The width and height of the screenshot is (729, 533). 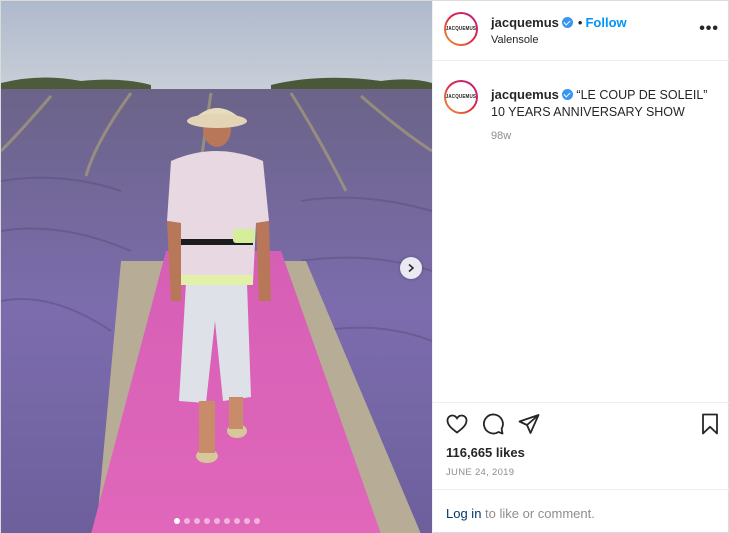 I want to click on chevron-right-icon, so click(x=411, y=268).